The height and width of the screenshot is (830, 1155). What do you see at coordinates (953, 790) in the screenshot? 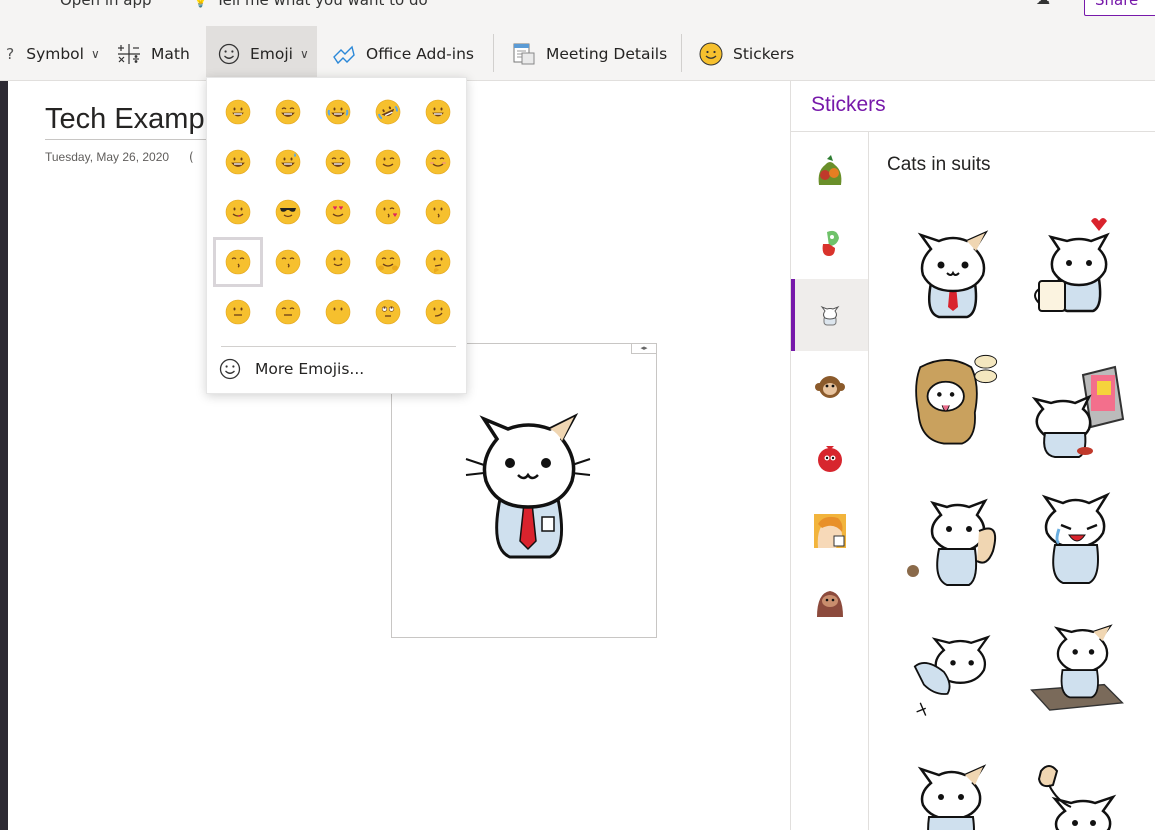
I see `sticker-cat-thinking` at bounding box center [953, 790].